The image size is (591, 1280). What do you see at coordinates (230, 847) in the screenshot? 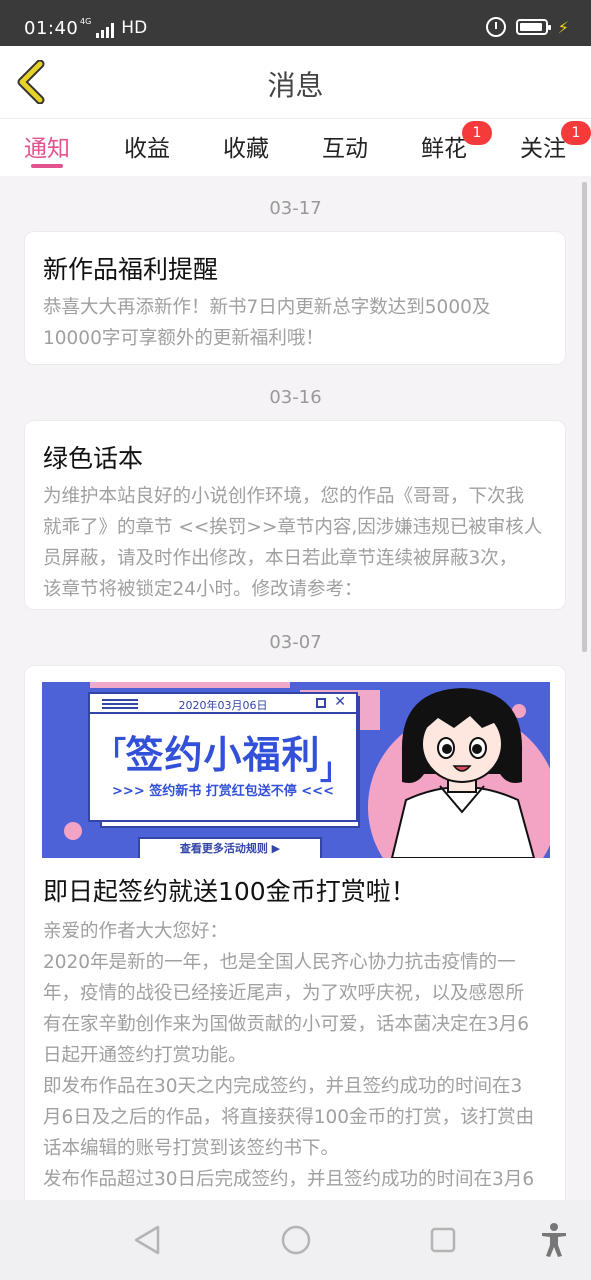
I see `banner-more-rules: 查看更多活动规则 ▶` at bounding box center [230, 847].